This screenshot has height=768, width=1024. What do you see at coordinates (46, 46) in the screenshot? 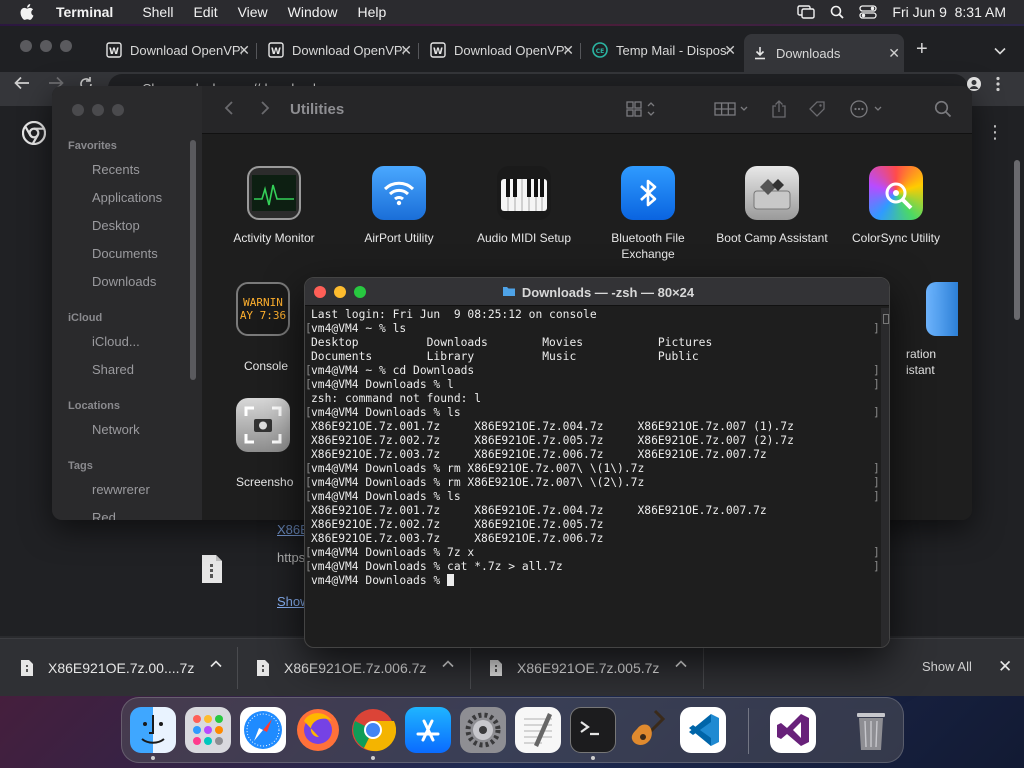
I see `window-minimize-button` at bounding box center [46, 46].